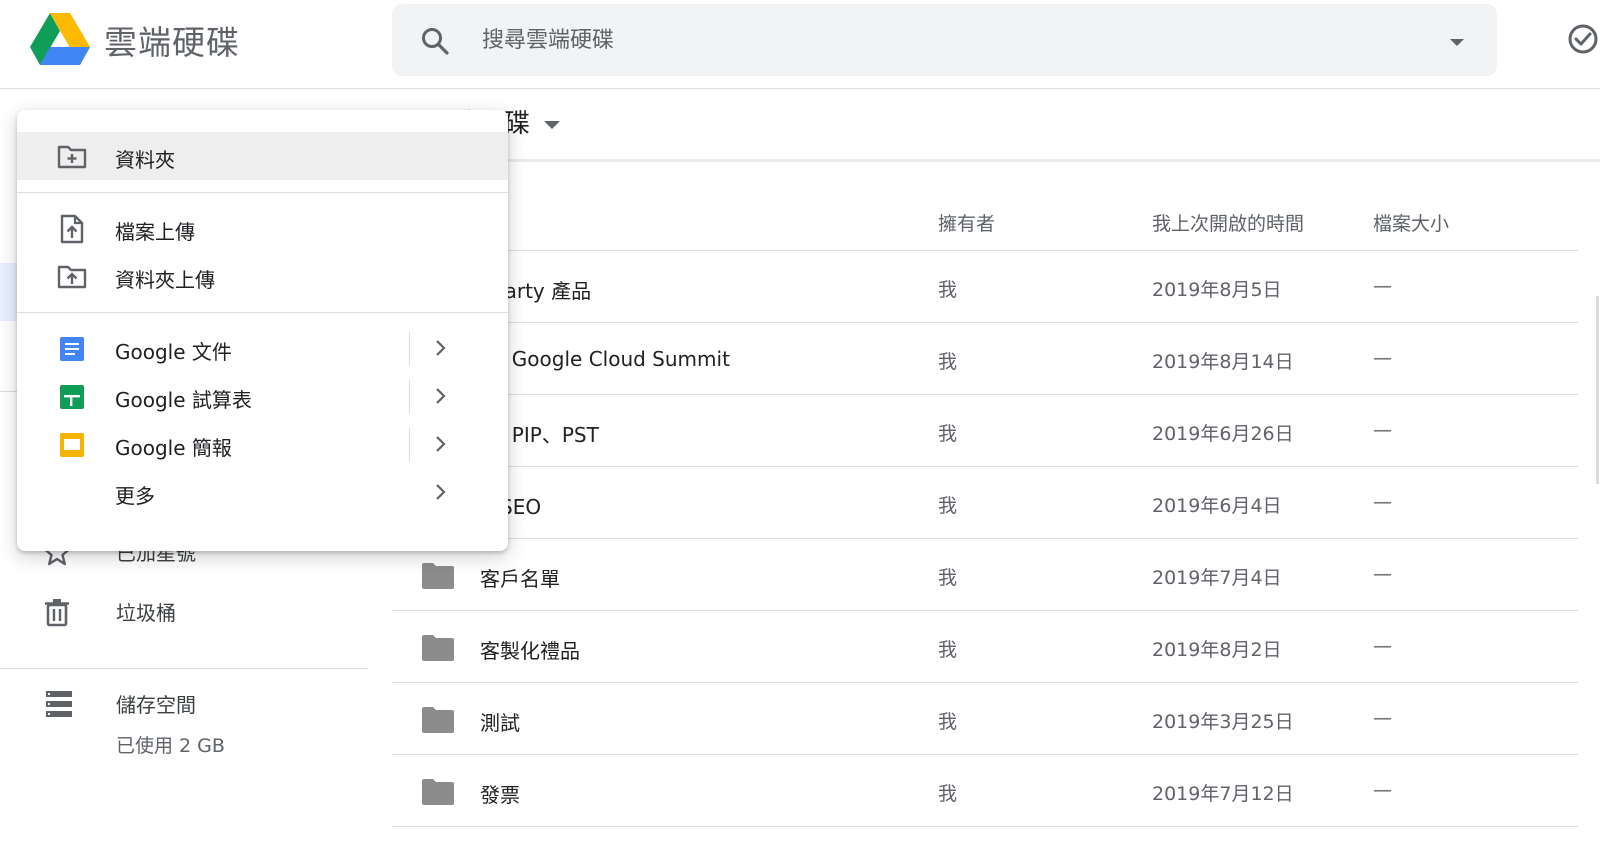 This screenshot has width=1600, height=843. Describe the element at coordinates (72, 349) in the screenshot. I see `google-docs-icon` at that location.